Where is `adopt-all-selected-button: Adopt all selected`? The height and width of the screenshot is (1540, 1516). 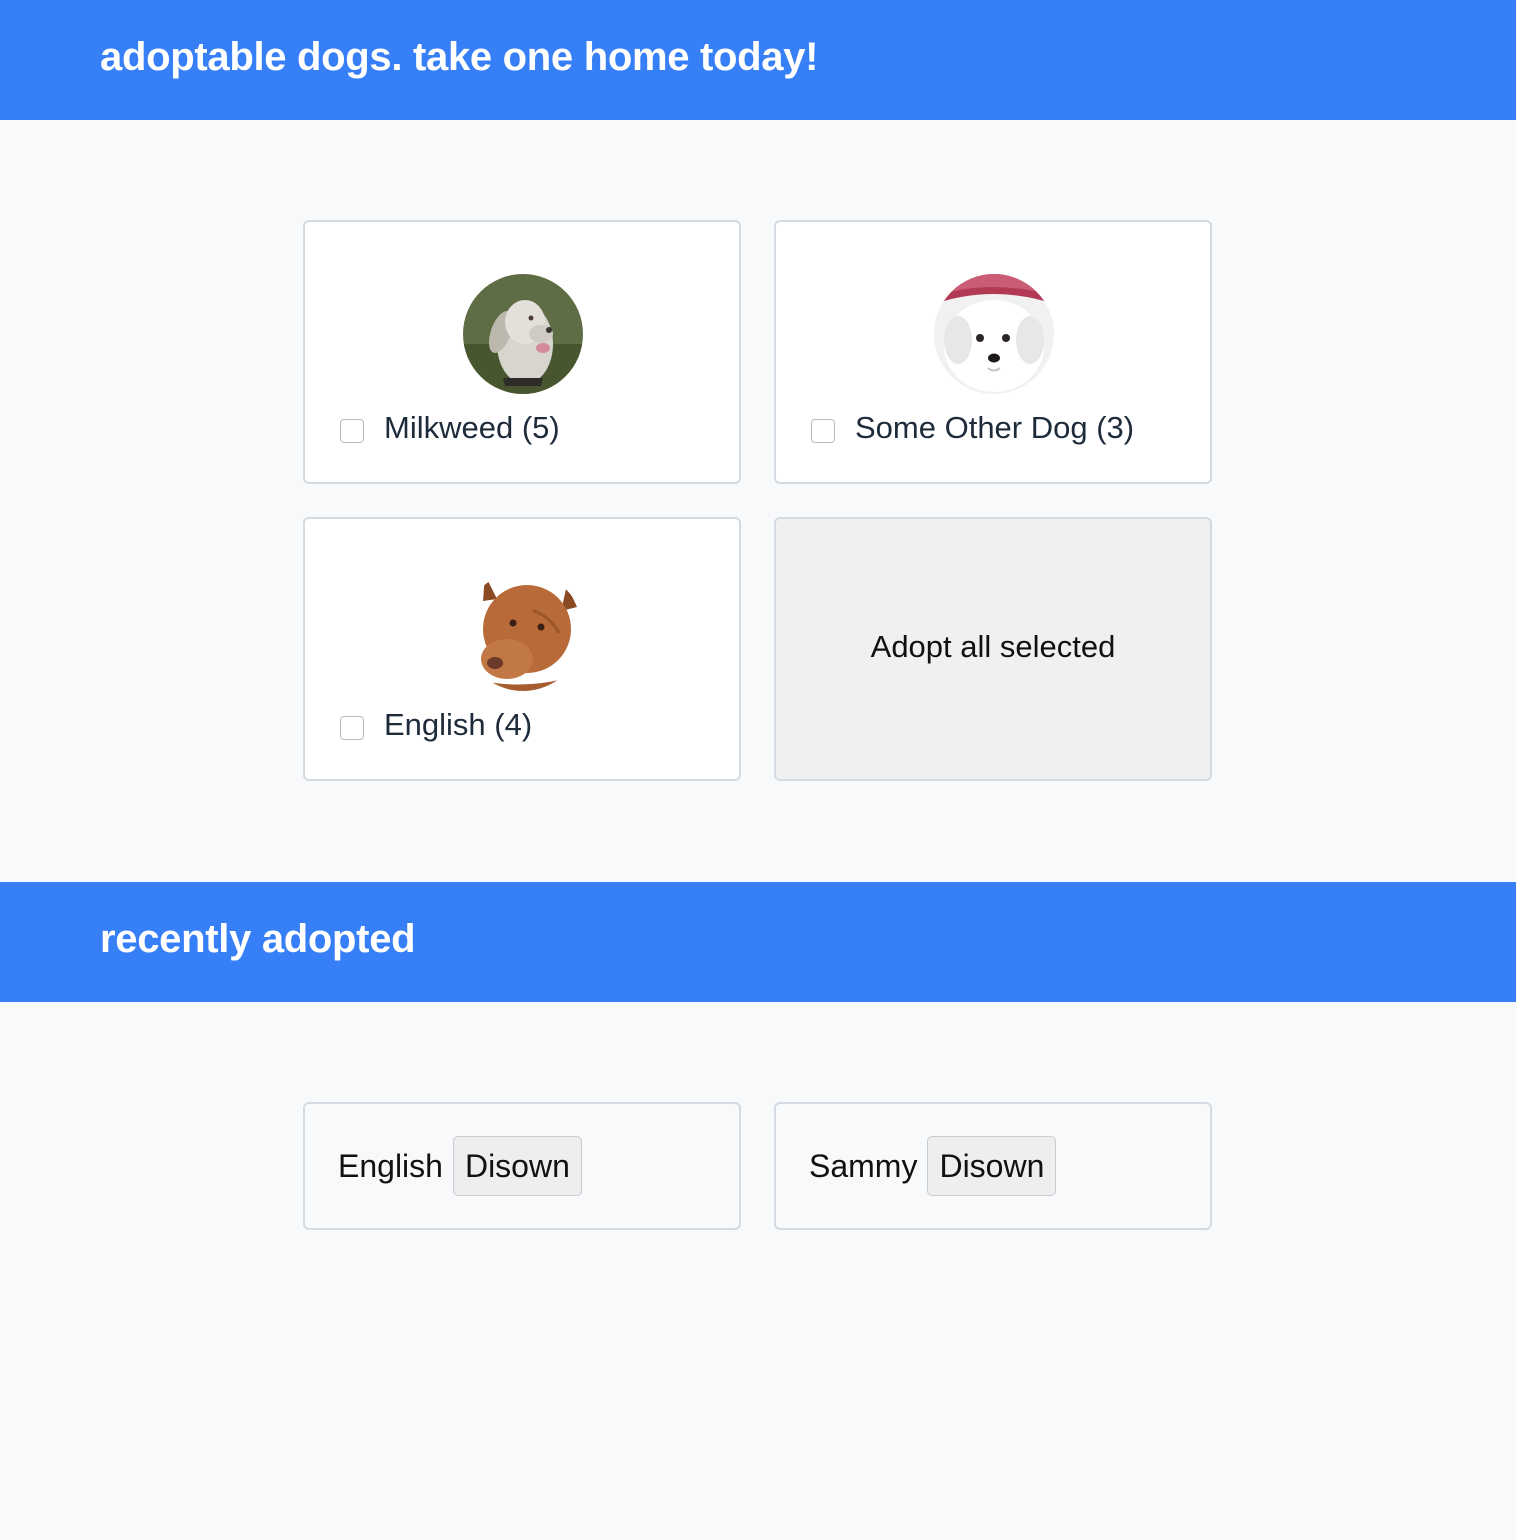
adopt-all-selected-button: Adopt all selected is located at coordinates (993, 649).